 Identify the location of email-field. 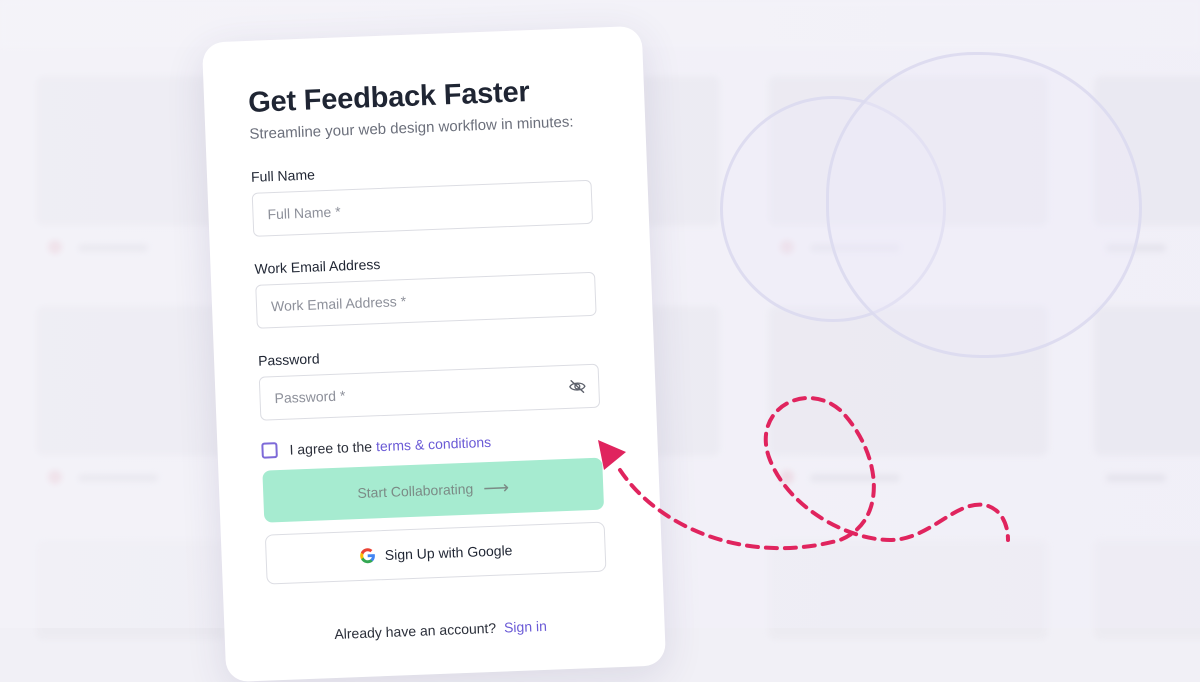
(426, 300).